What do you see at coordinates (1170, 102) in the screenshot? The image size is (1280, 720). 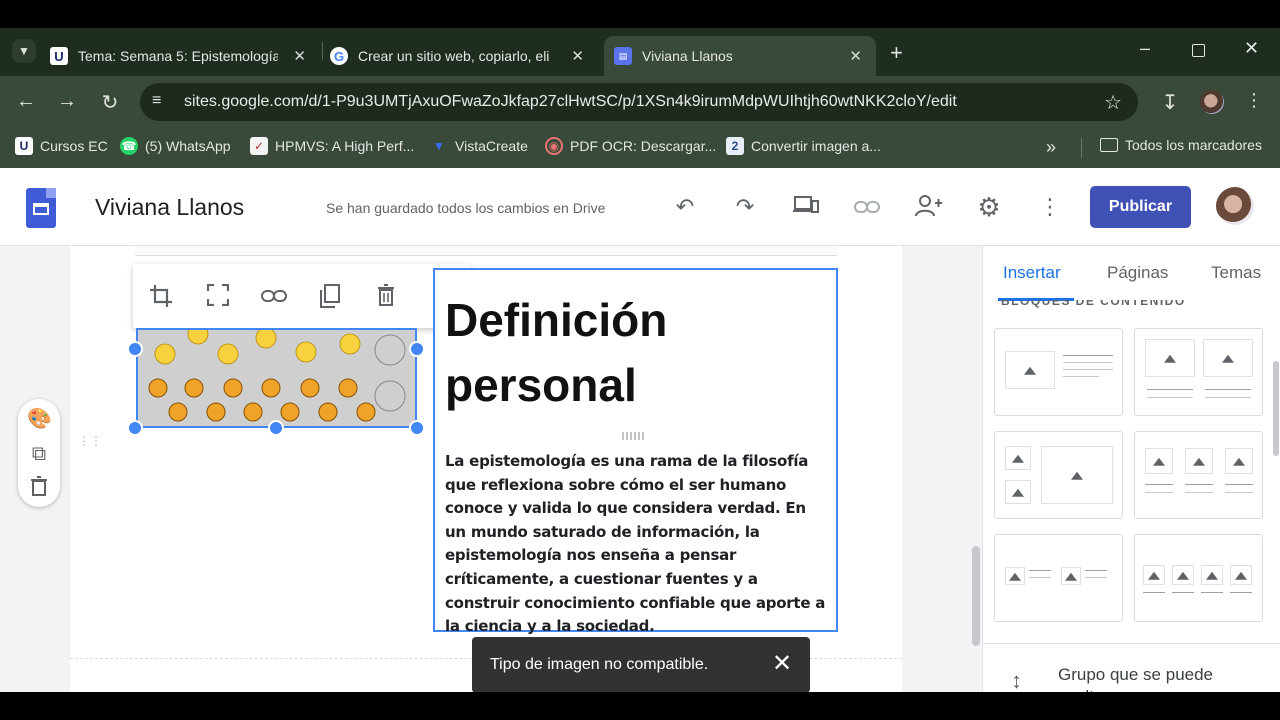 I see `download-icon: ↧` at bounding box center [1170, 102].